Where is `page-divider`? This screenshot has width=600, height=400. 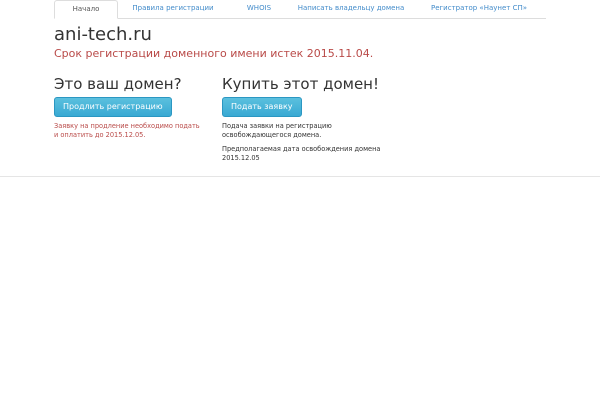
page-divider is located at coordinates (300, 176).